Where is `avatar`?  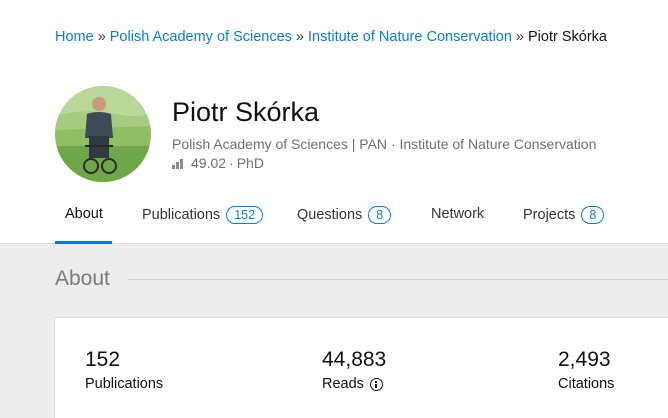
avatar is located at coordinates (103, 134).